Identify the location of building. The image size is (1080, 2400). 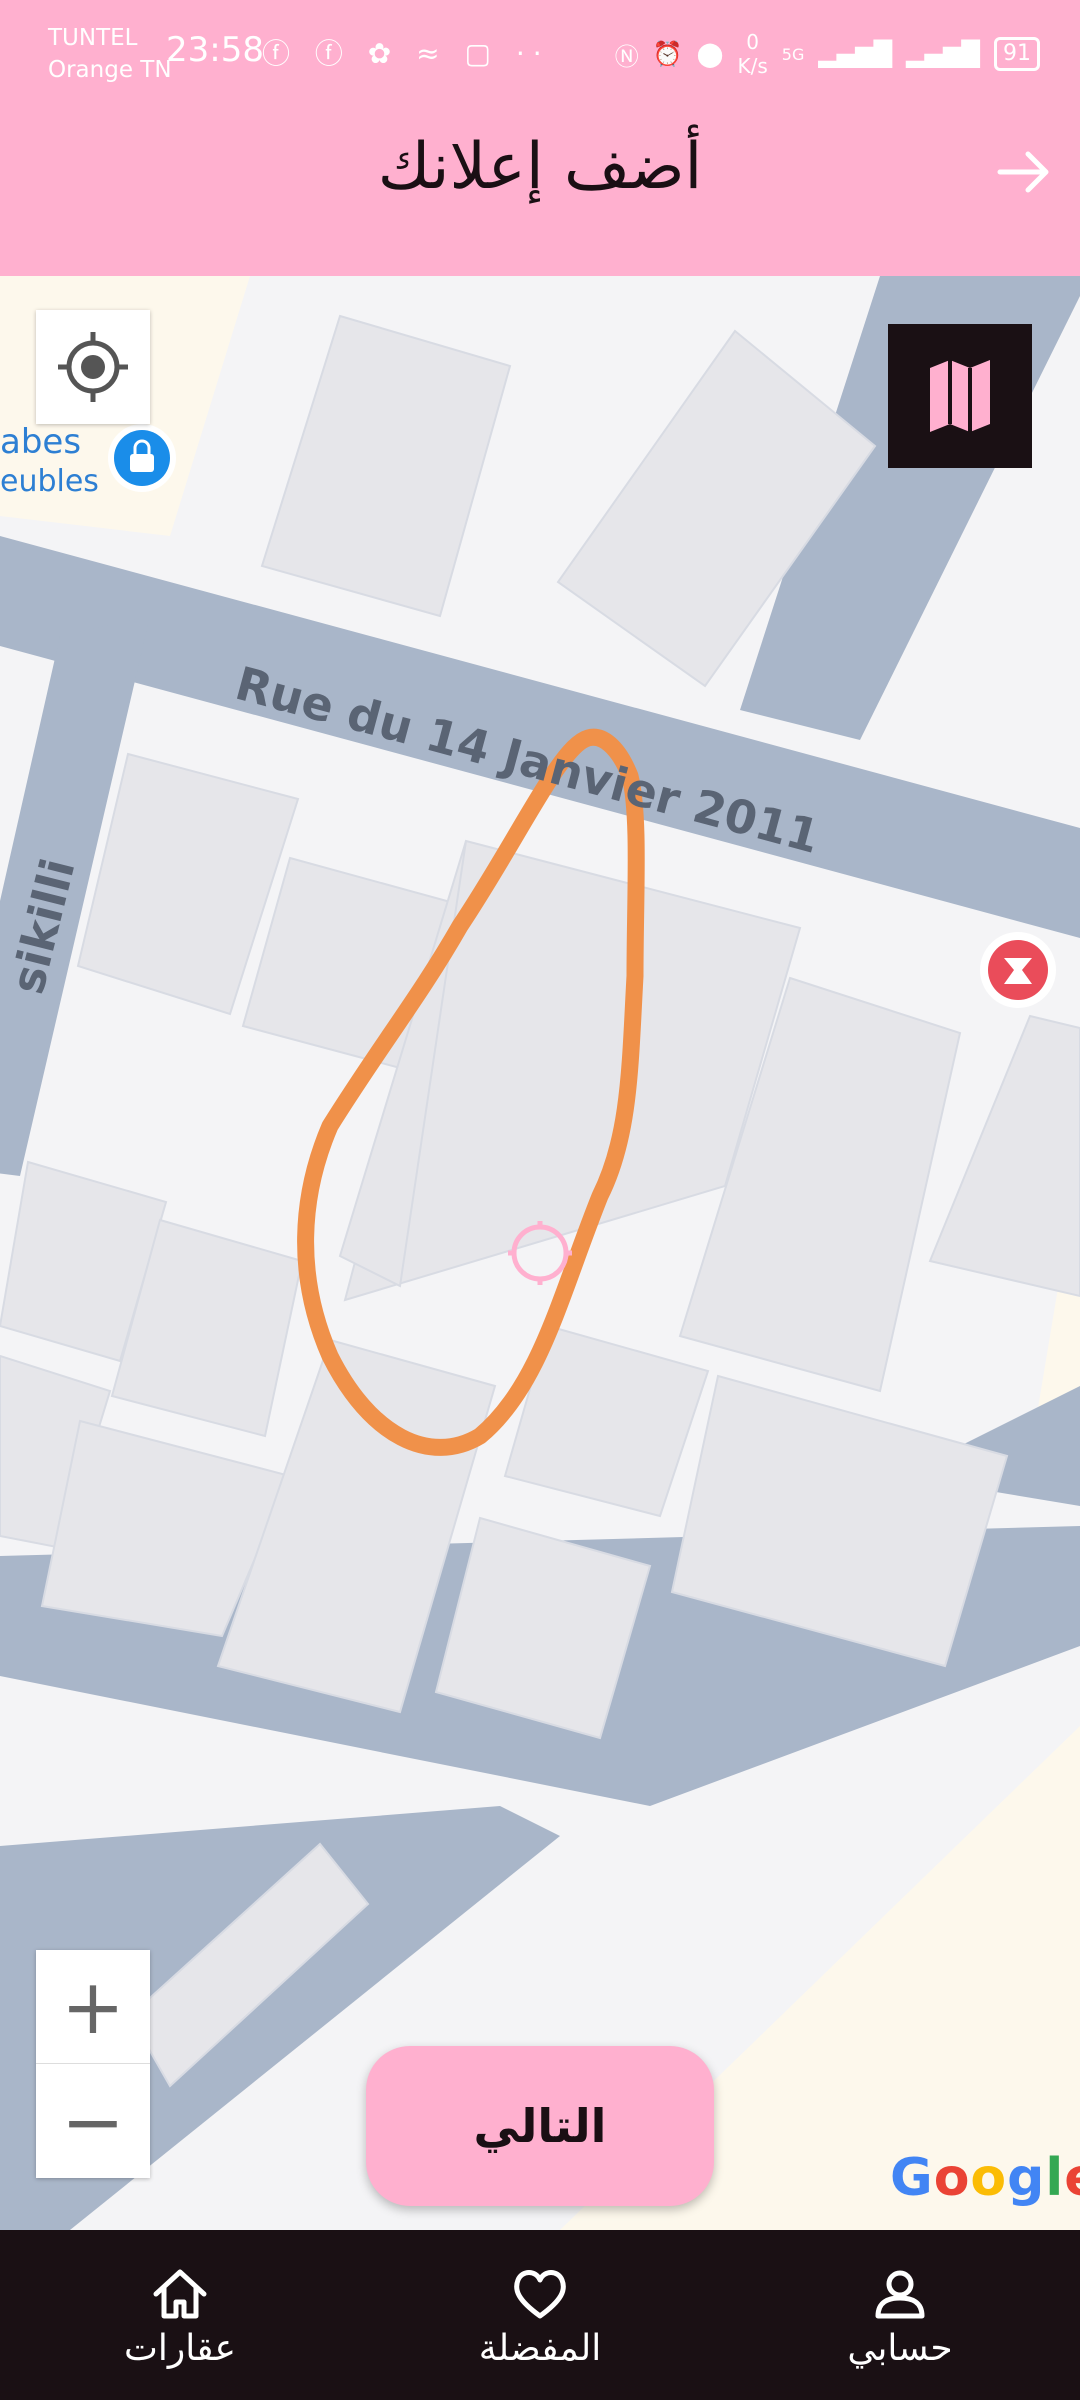
(386, 466).